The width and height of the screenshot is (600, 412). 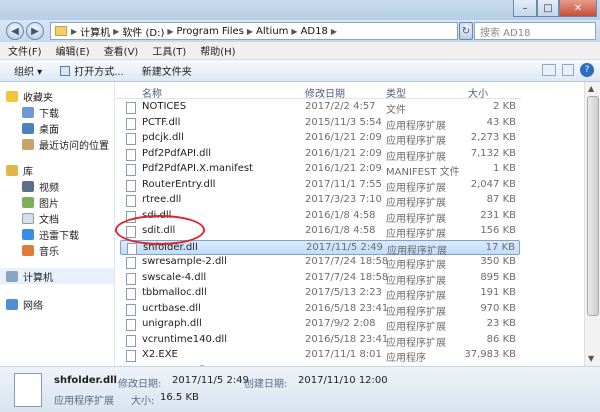 I want to click on sidebar-item-music: 音乐, so click(x=57, y=250).